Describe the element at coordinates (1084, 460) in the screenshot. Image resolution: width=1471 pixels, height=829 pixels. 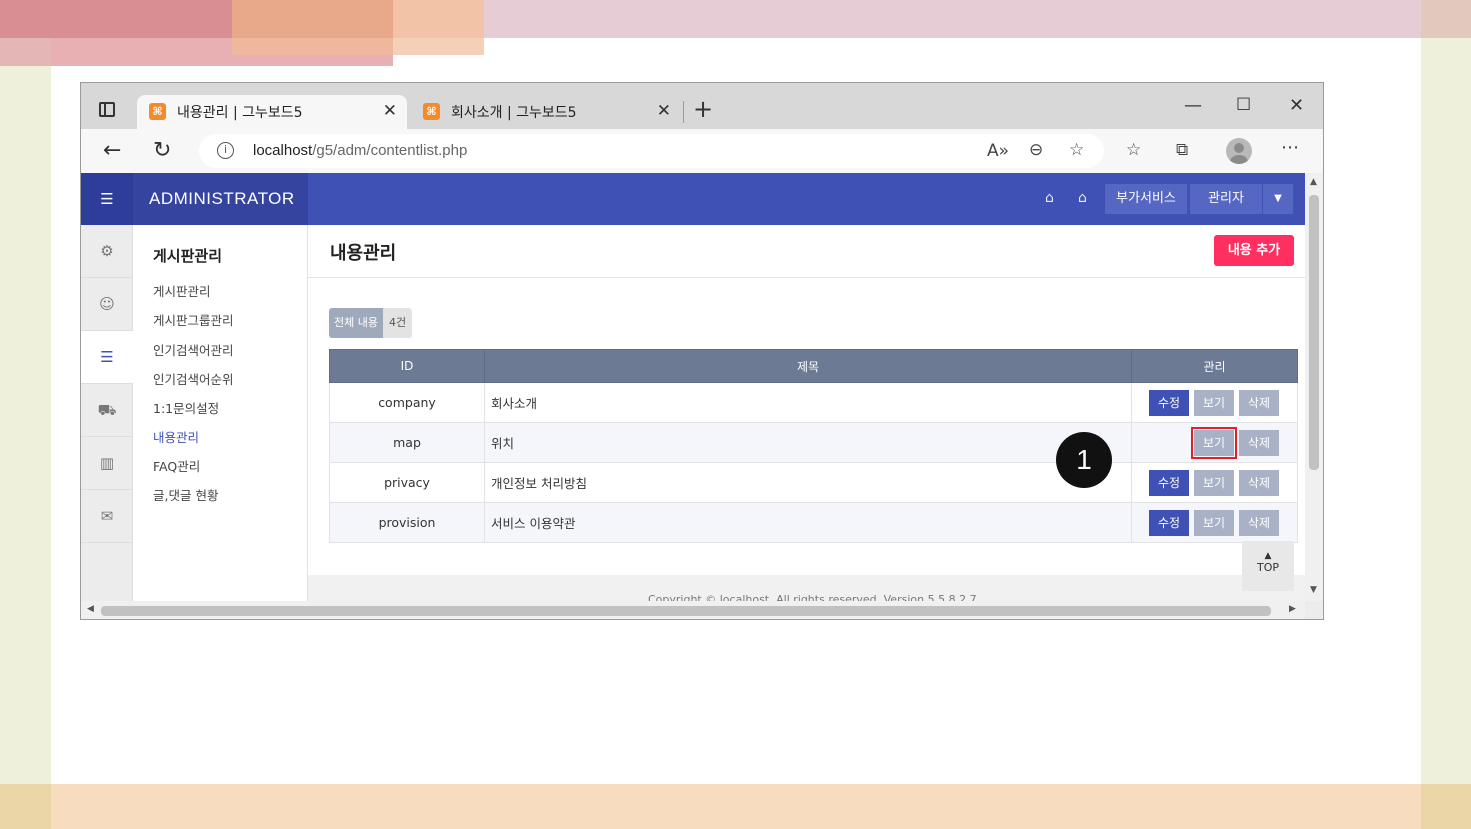
I see `step-callout-badge: 1` at that location.